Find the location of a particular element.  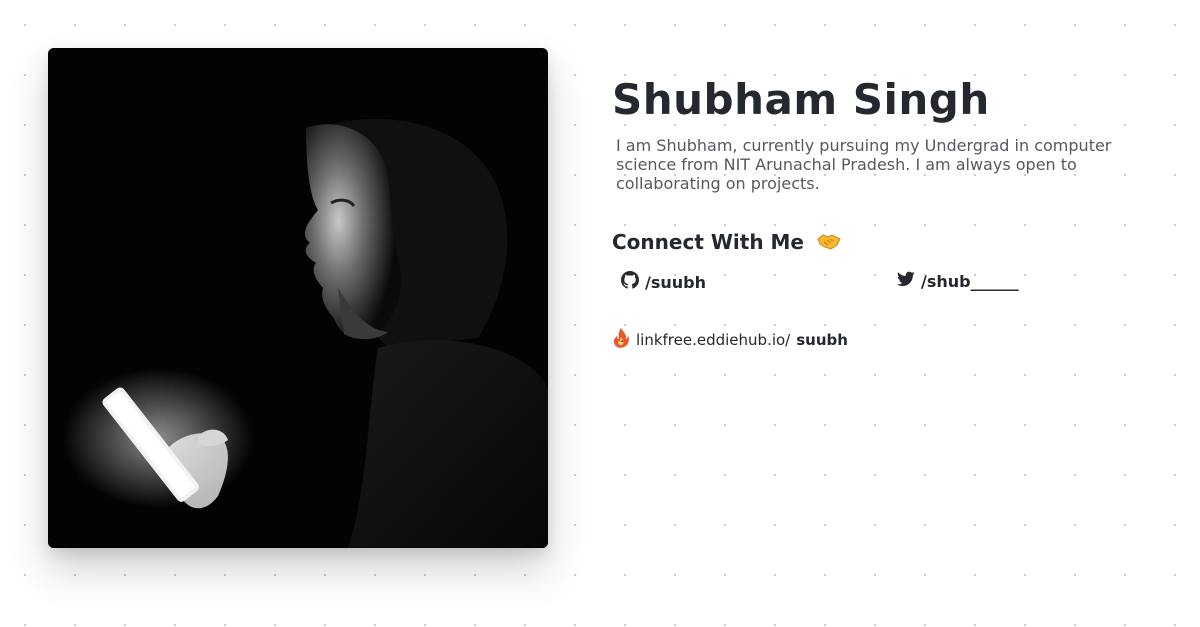

linkfree-username: suubh is located at coordinates (822, 340).